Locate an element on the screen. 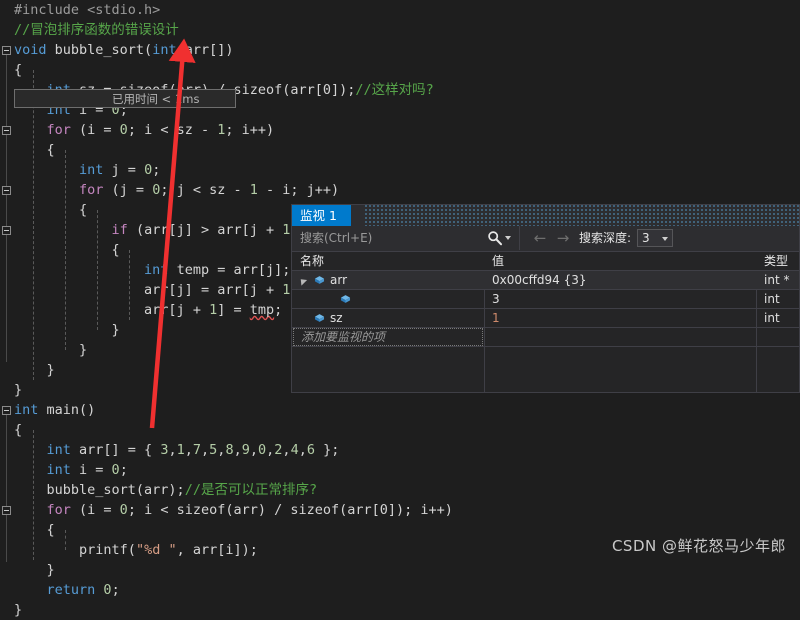  watch-name-cell: sz is located at coordinates (388, 318).